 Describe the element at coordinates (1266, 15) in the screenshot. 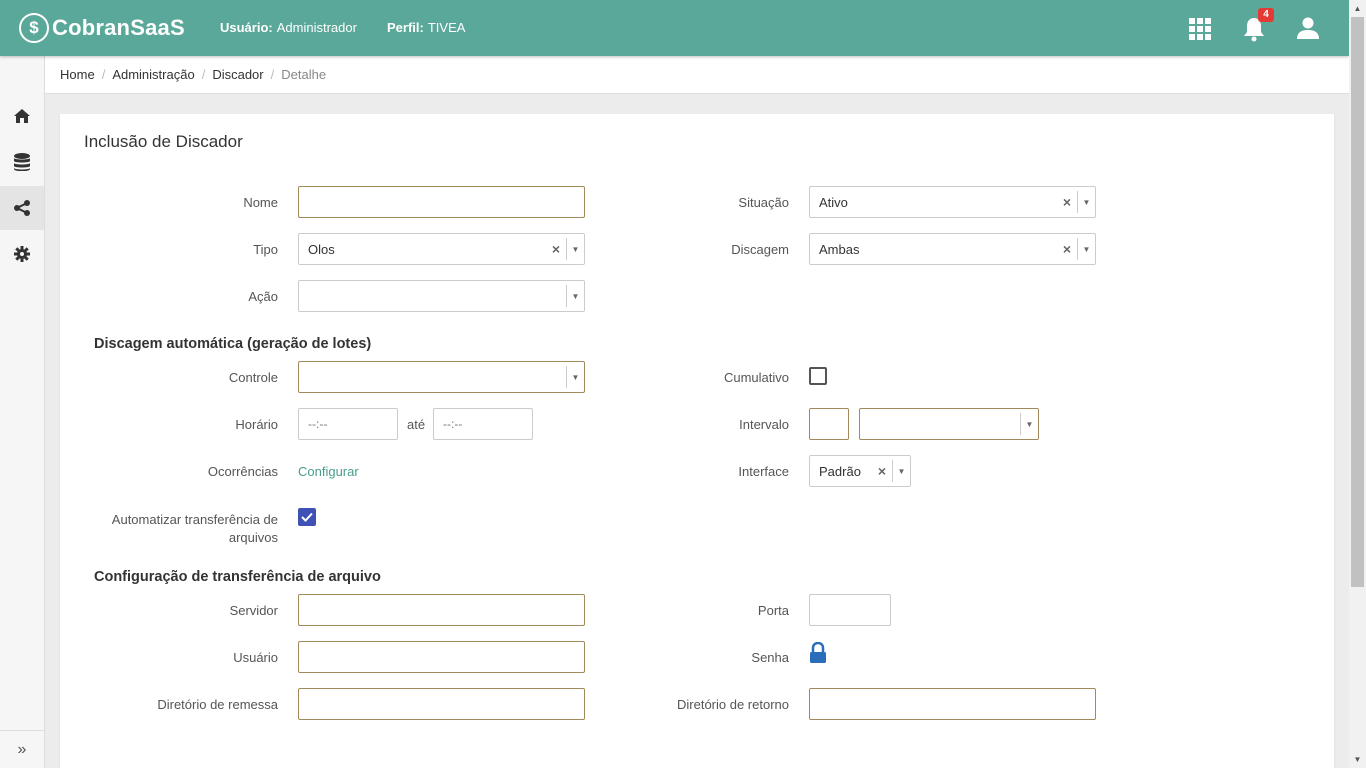

I see `notification-badge: 4` at that location.